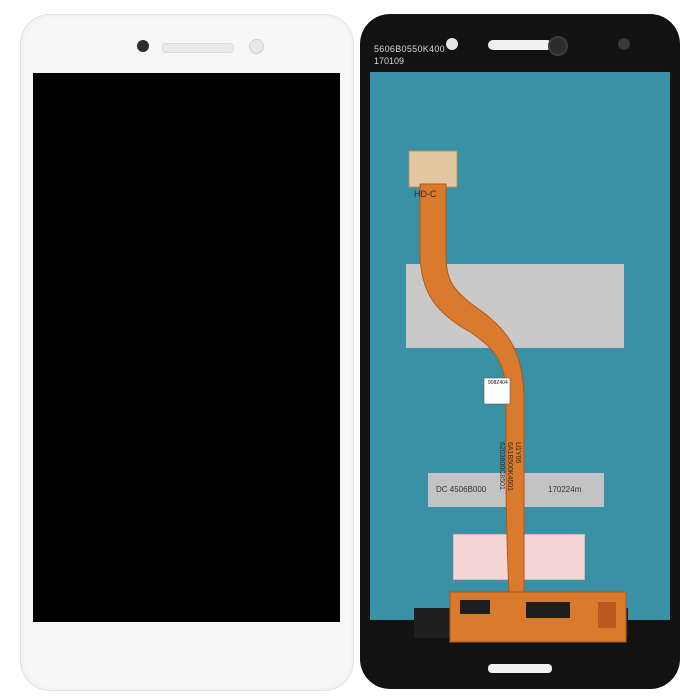  I want to click on flex-code-2: 6A1B500K4501, so click(509, 466).